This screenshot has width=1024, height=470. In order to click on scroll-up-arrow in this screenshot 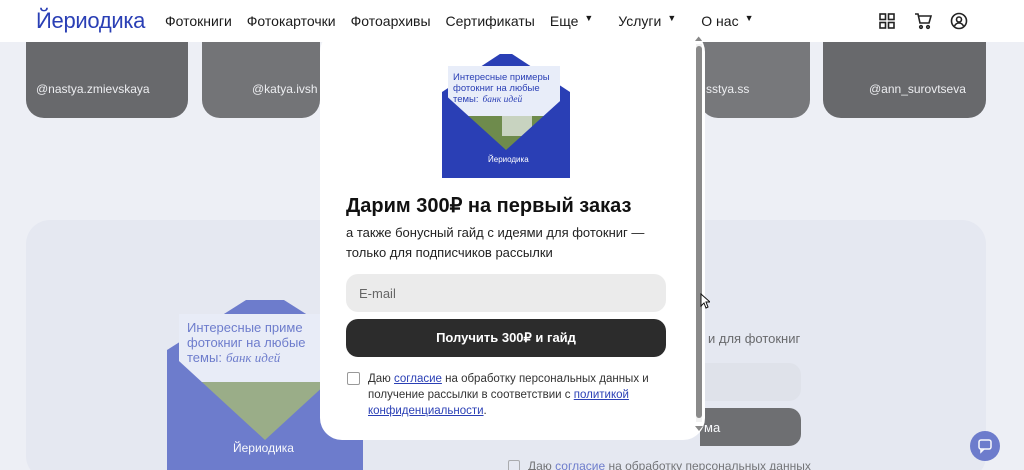, I will do `click(699, 38)`.